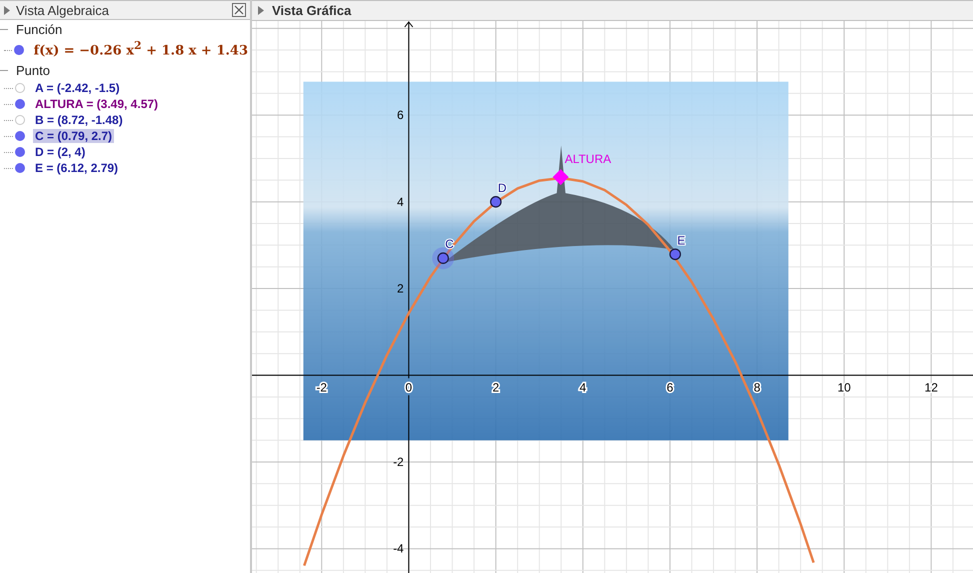 This screenshot has width=973, height=573. I want to click on function-definition: f(x) = −0.26 x$^{2}$ + 1.8 x + 1.43, so click(141, 50).